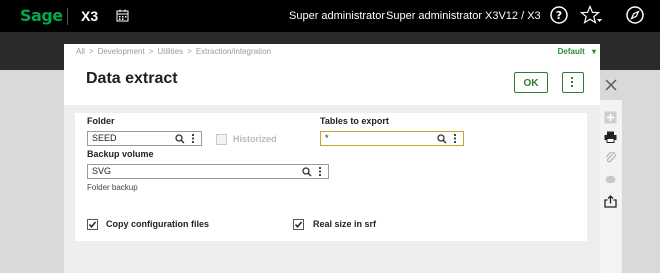  What do you see at coordinates (610, 137) in the screenshot?
I see `print-icon` at bounding box center [610, 137].